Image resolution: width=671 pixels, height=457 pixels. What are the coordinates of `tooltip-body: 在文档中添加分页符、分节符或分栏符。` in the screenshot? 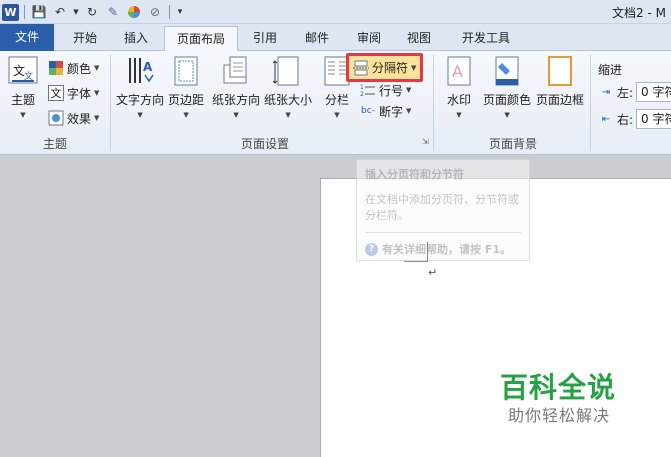 It's located at (442, 207).